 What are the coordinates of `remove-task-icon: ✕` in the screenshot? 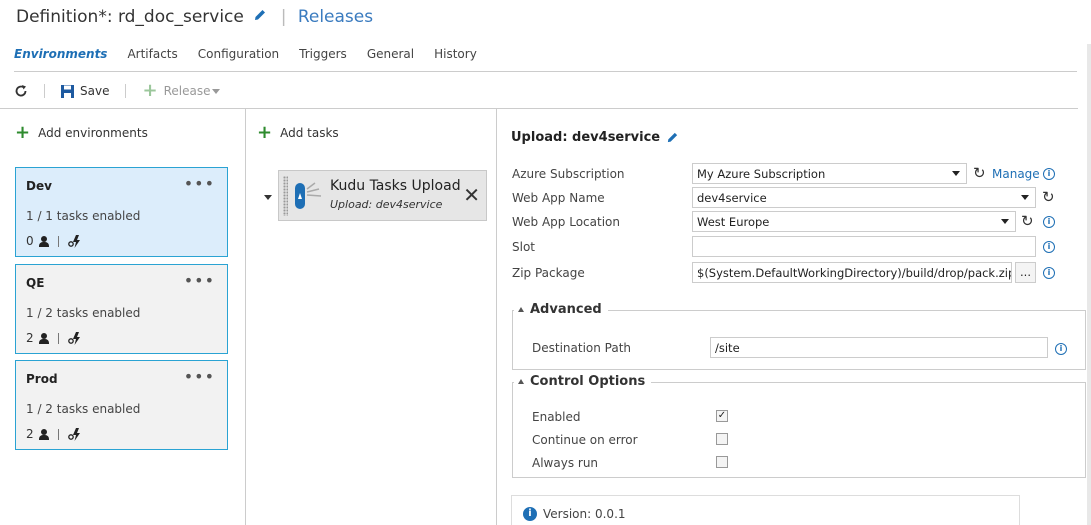 It's located at (471, 195).